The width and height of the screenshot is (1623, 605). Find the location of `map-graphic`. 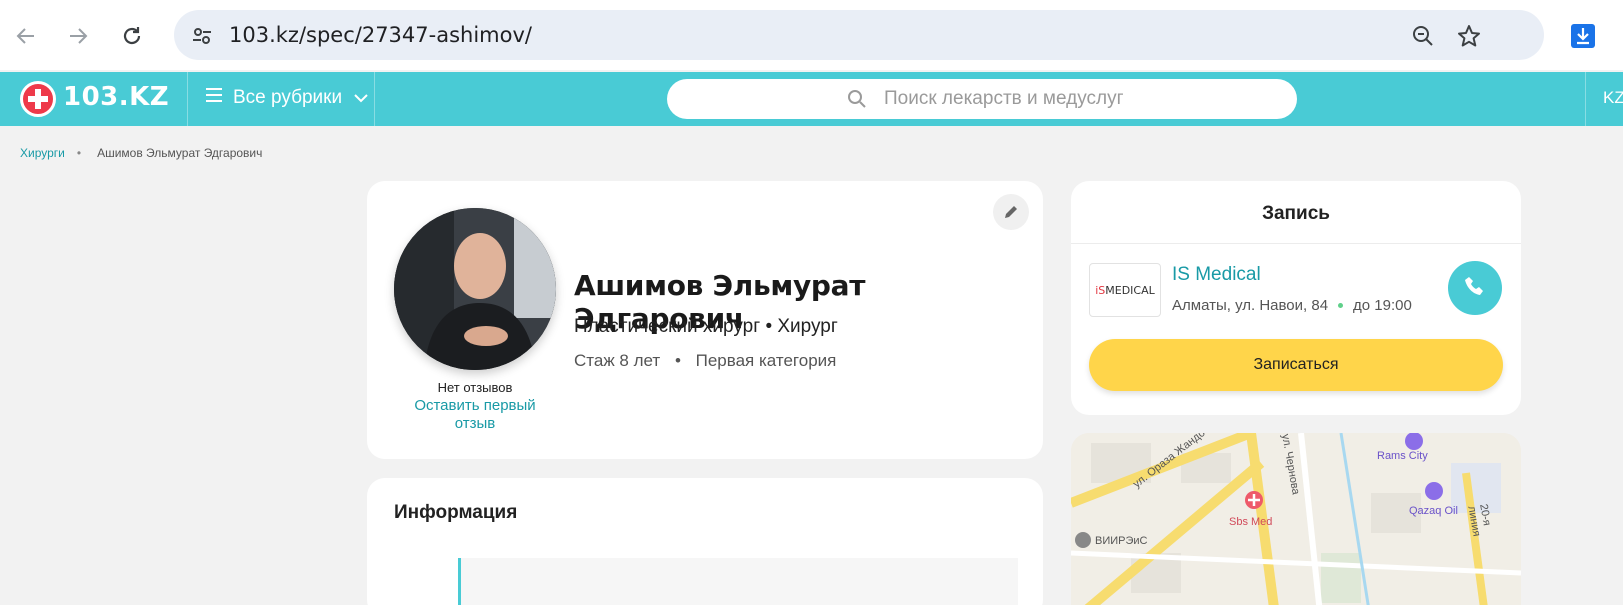

map-graphic is located at coordinates (1296, 519).